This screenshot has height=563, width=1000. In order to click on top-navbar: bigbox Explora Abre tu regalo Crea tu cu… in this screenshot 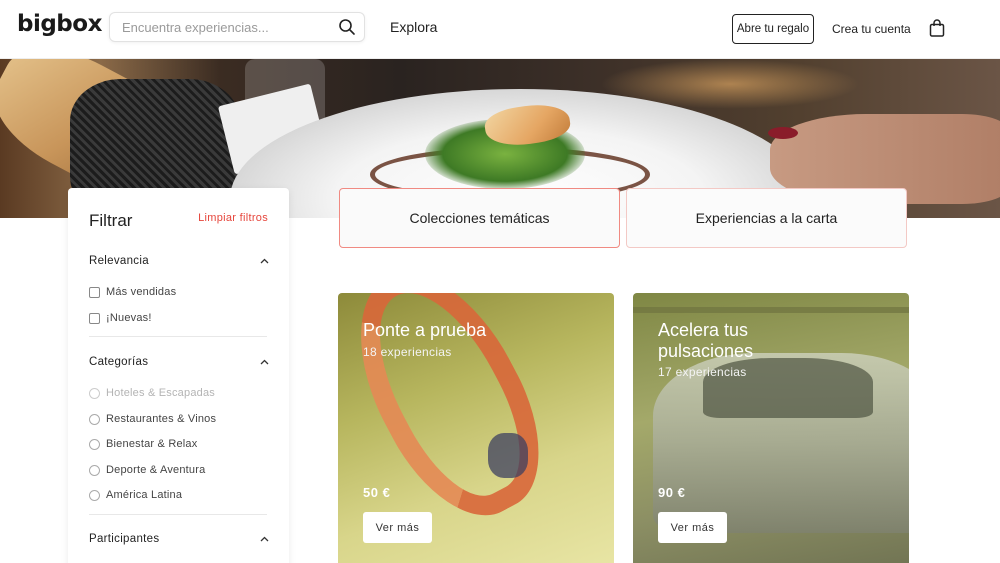, I will do `click(500, 29)`.